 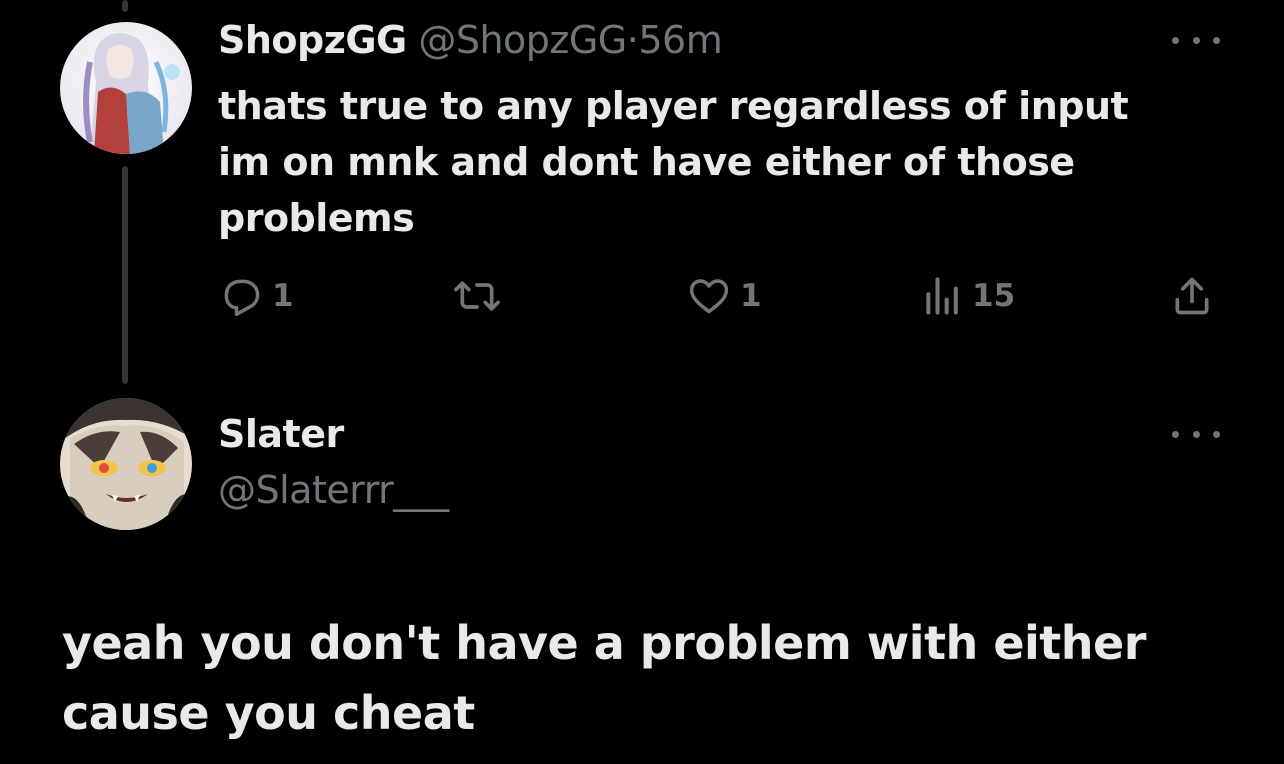 What do you see at coordinates (333, 490) in the screenshot?
I see `author-handle: @Slaterrr___` at bounding box center [333, 490].